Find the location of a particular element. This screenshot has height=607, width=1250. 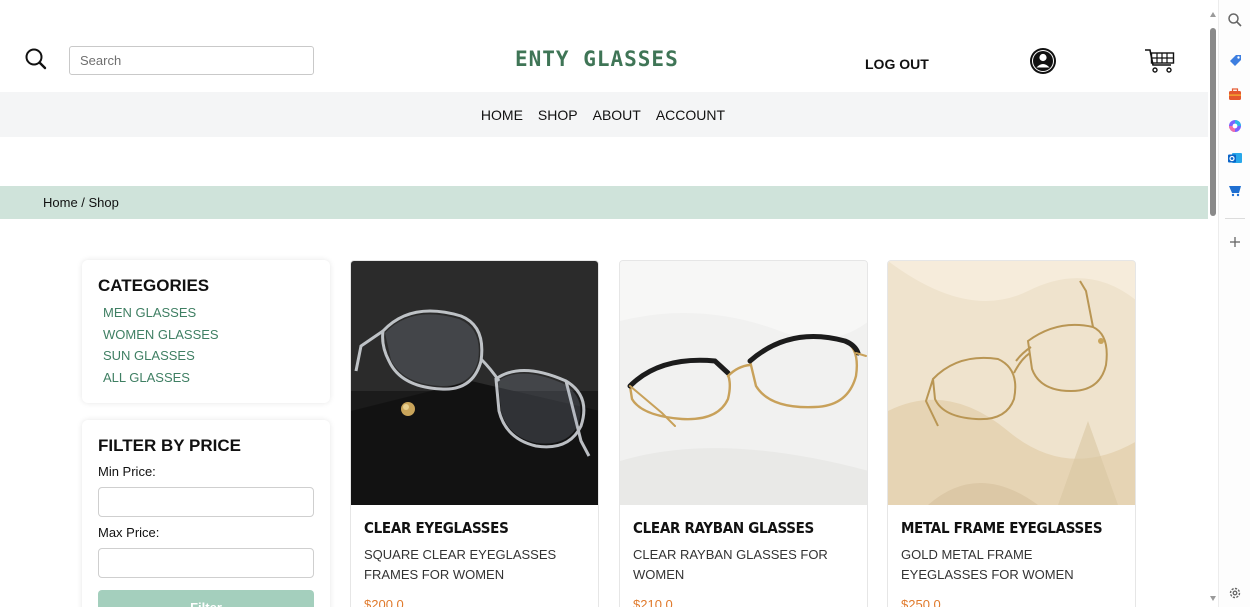

product-name: CLEAR EYEGLASSES is located at coordinates (481, 528).